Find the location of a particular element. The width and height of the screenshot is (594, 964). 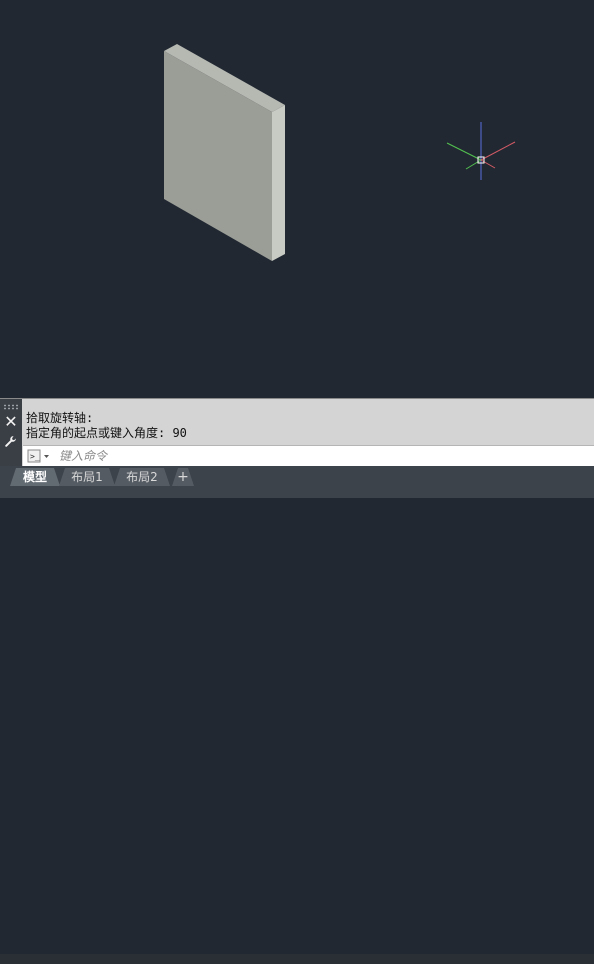

drag-grip-icon is located at coordinates (11, 407).